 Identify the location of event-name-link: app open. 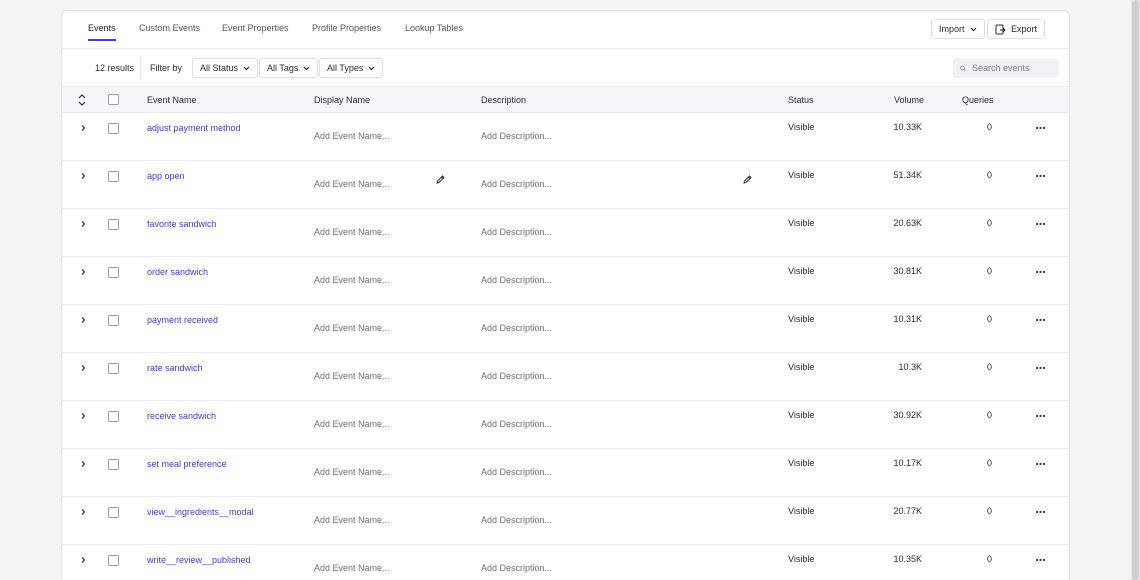
(166, 176).